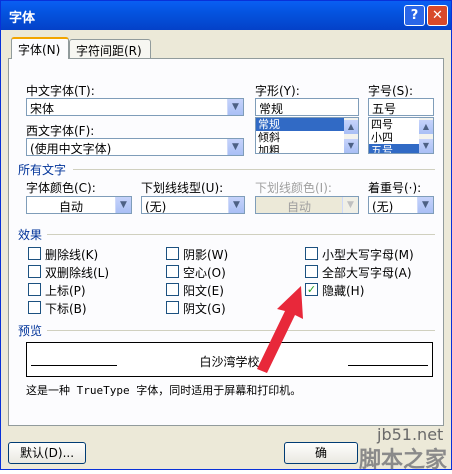 This screenshot has width=452, height=474. I want to click on list-item: 常规, so click(307, 124).